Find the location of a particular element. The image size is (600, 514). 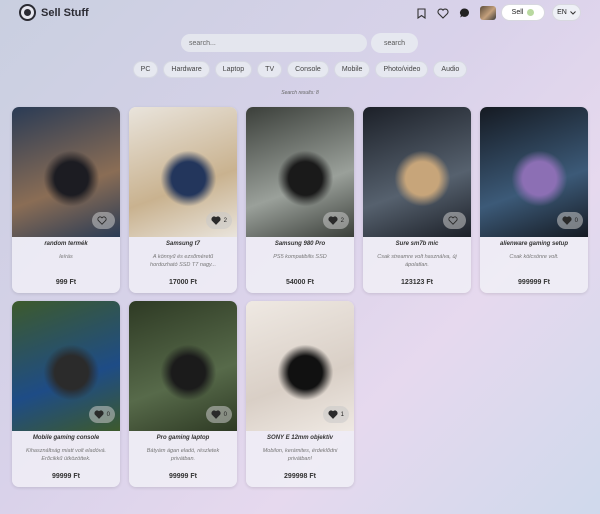

category-chip: Audio is located at coordinates (450, 69).